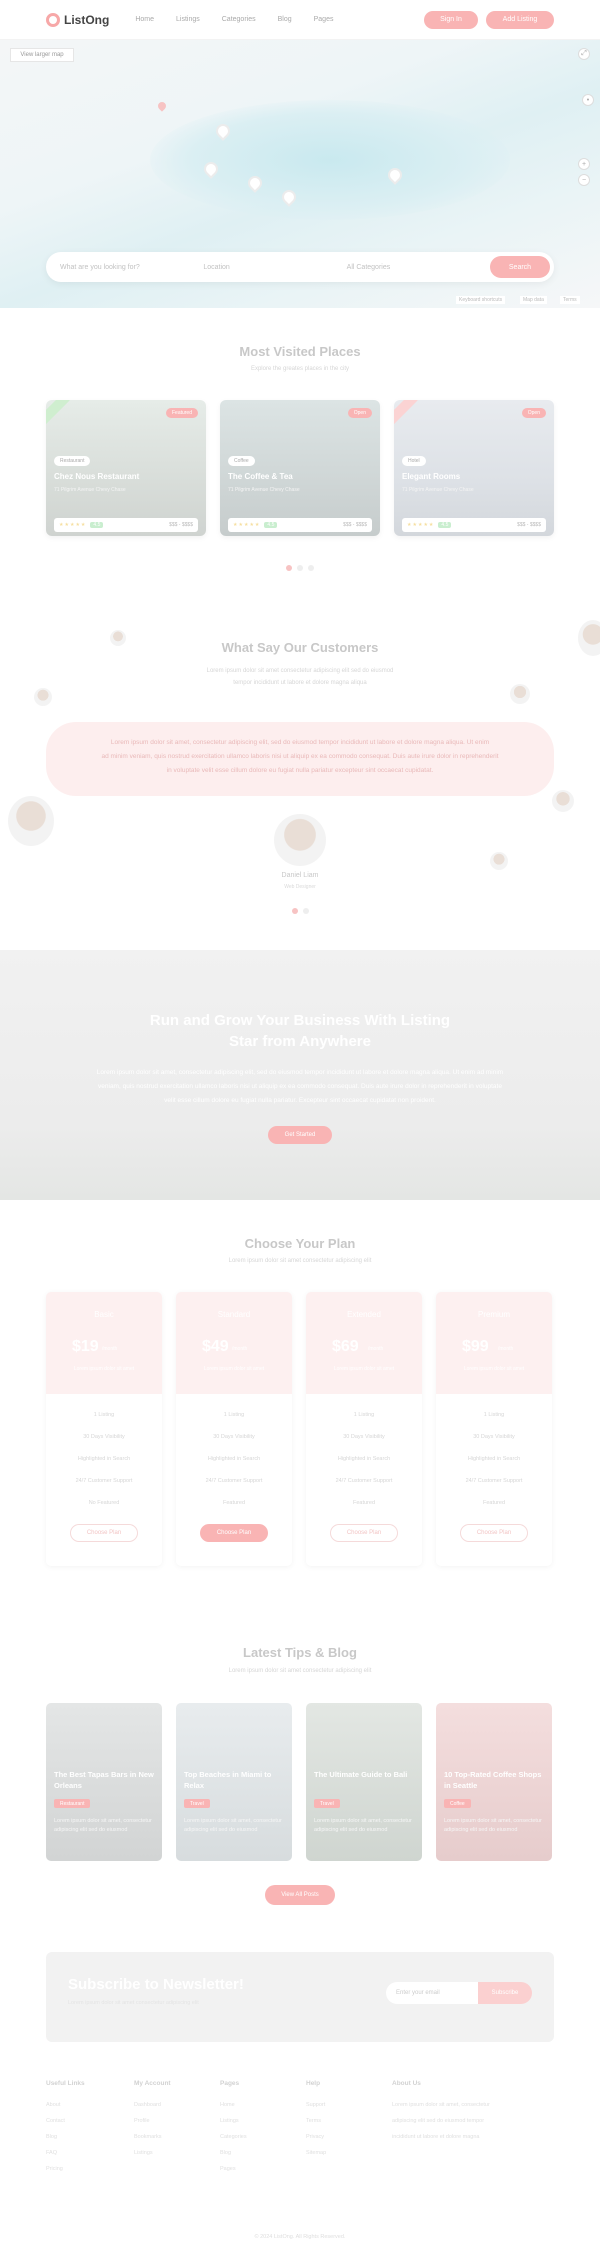 This screenshot has height=2265, width=600. What do you see at coordinates (65, 2169) in the screenshot?
I see `footer-link: Pricing` at bounding box center [65, 2169].